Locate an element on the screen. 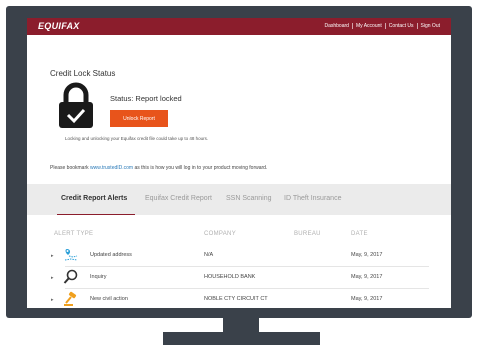  trustedid-link: www.trustedID.com is located at coordinates (111, 168).